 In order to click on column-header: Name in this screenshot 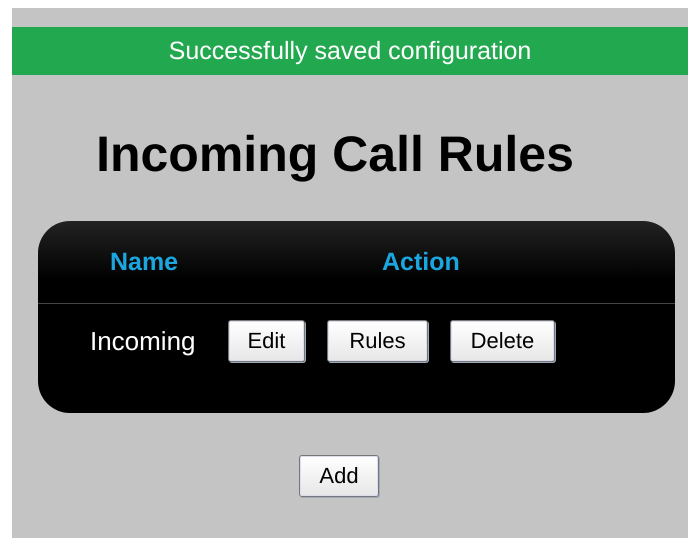, I will do `click(144, 262)`.